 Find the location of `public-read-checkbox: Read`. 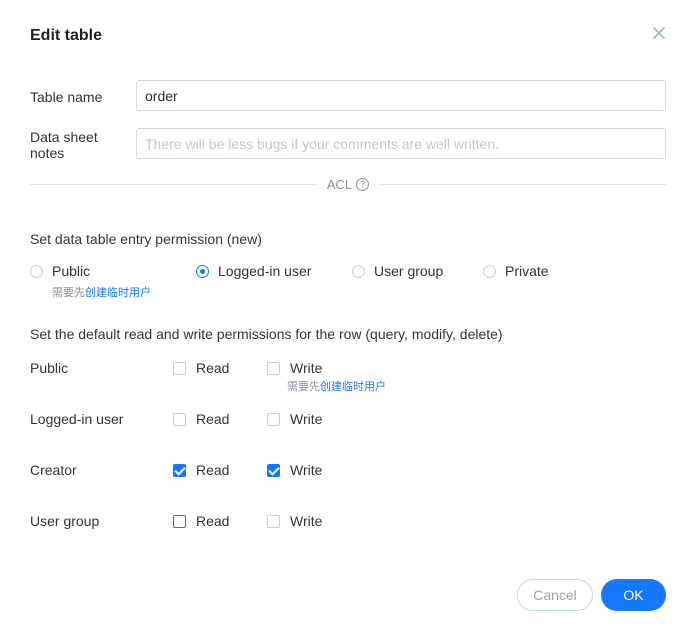

public-read-checkbox: Read is located at coordinates (201, 368).